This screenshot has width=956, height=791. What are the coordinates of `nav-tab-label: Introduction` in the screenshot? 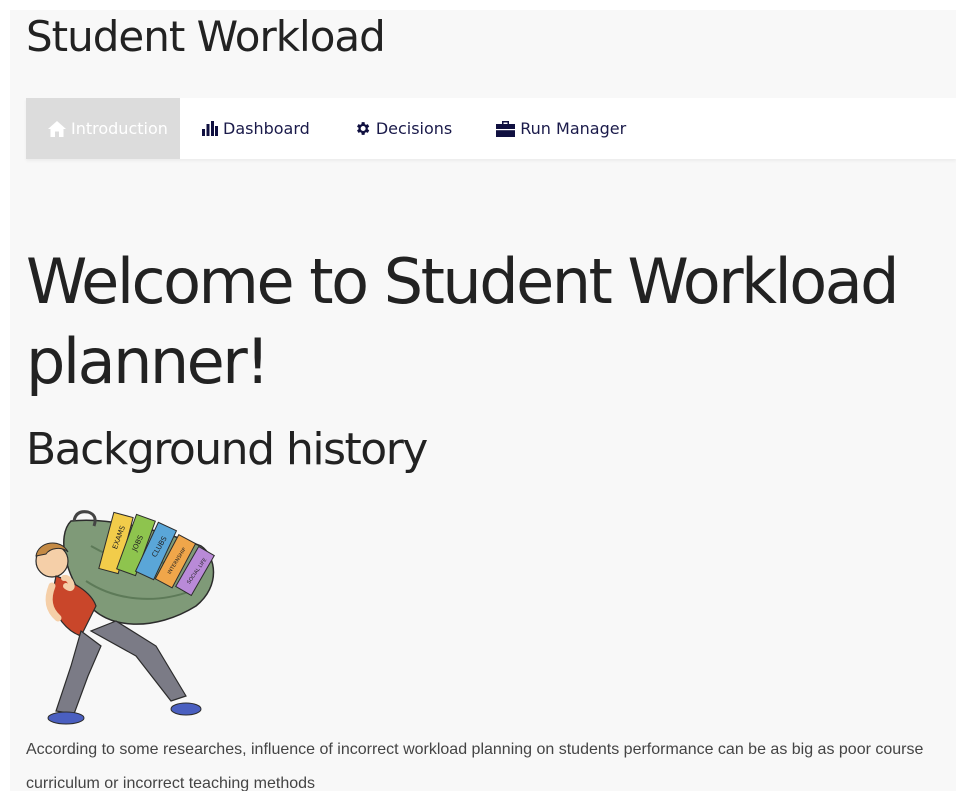 It's located at (119, 128).